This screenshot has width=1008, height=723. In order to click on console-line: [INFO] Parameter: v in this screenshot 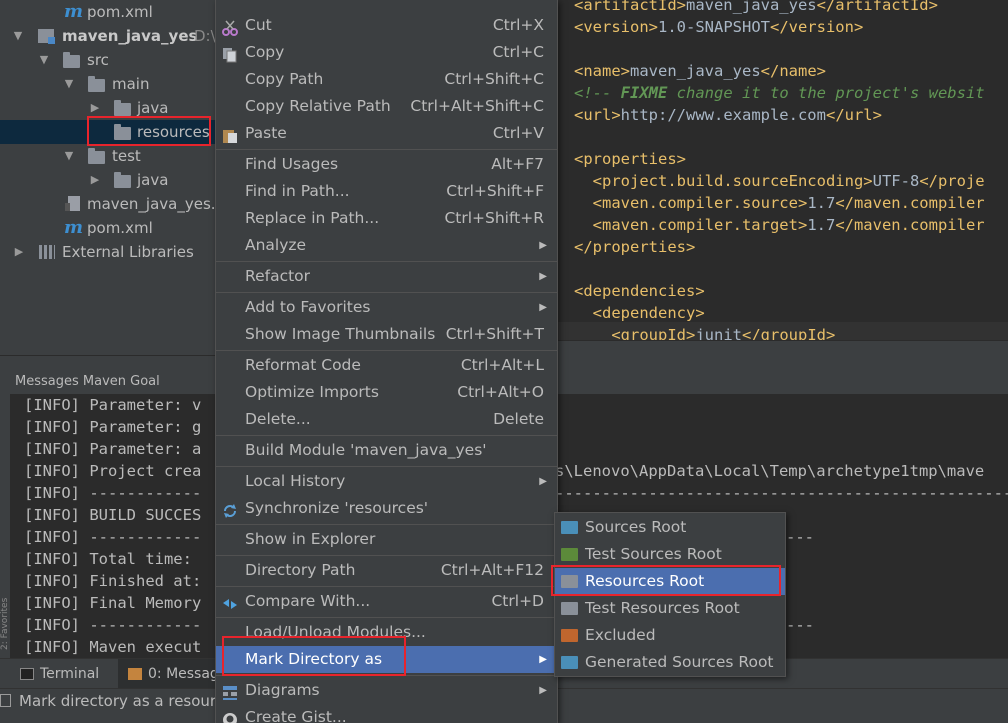, I will do `click(113, 405)`.